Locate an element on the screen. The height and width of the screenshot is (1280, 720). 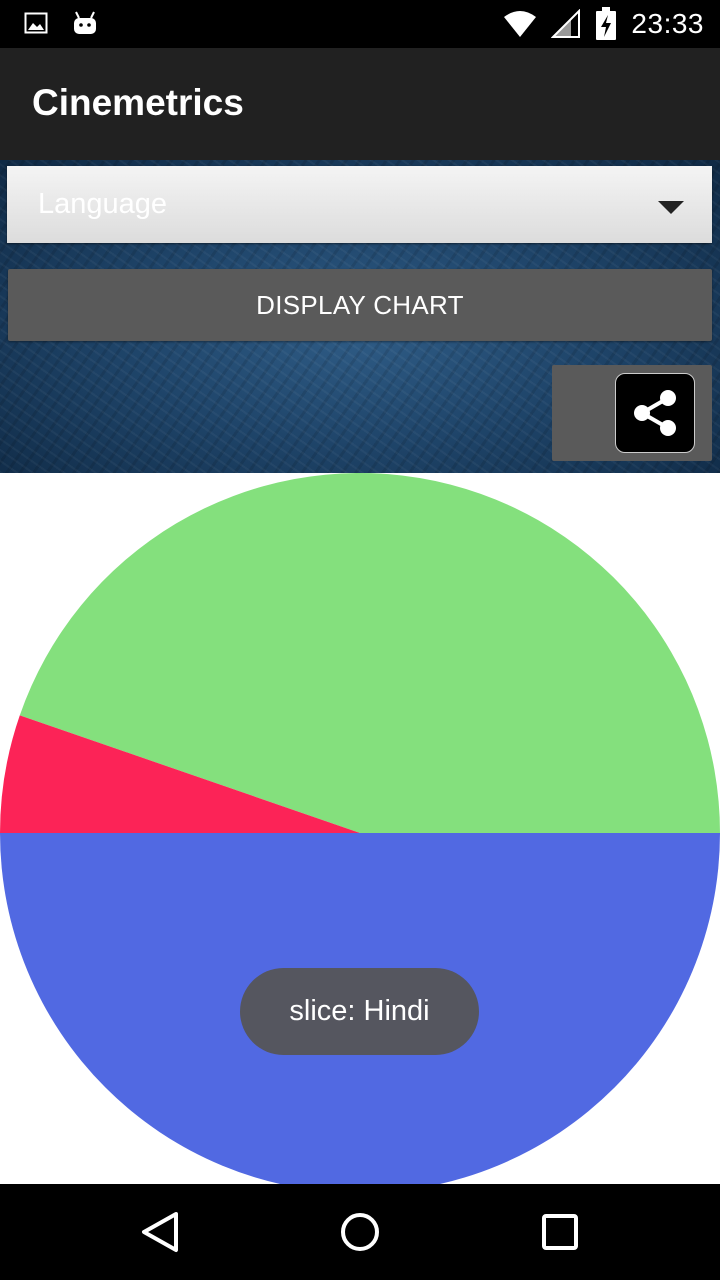
signal-icon is located at coordinates (566, 23).